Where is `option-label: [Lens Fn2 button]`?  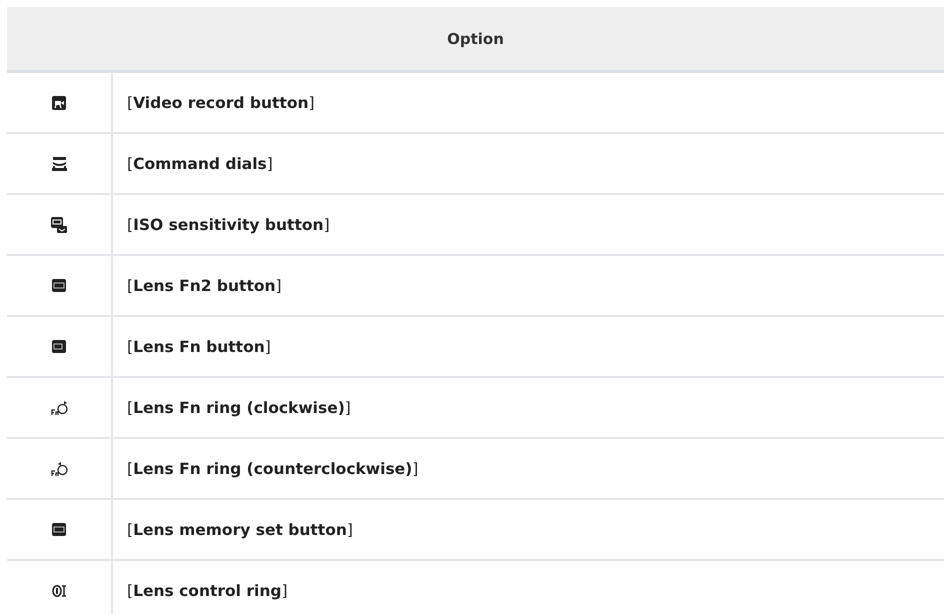
option-label: [Lens Fn2 button] is located at coordinates (204, 285).